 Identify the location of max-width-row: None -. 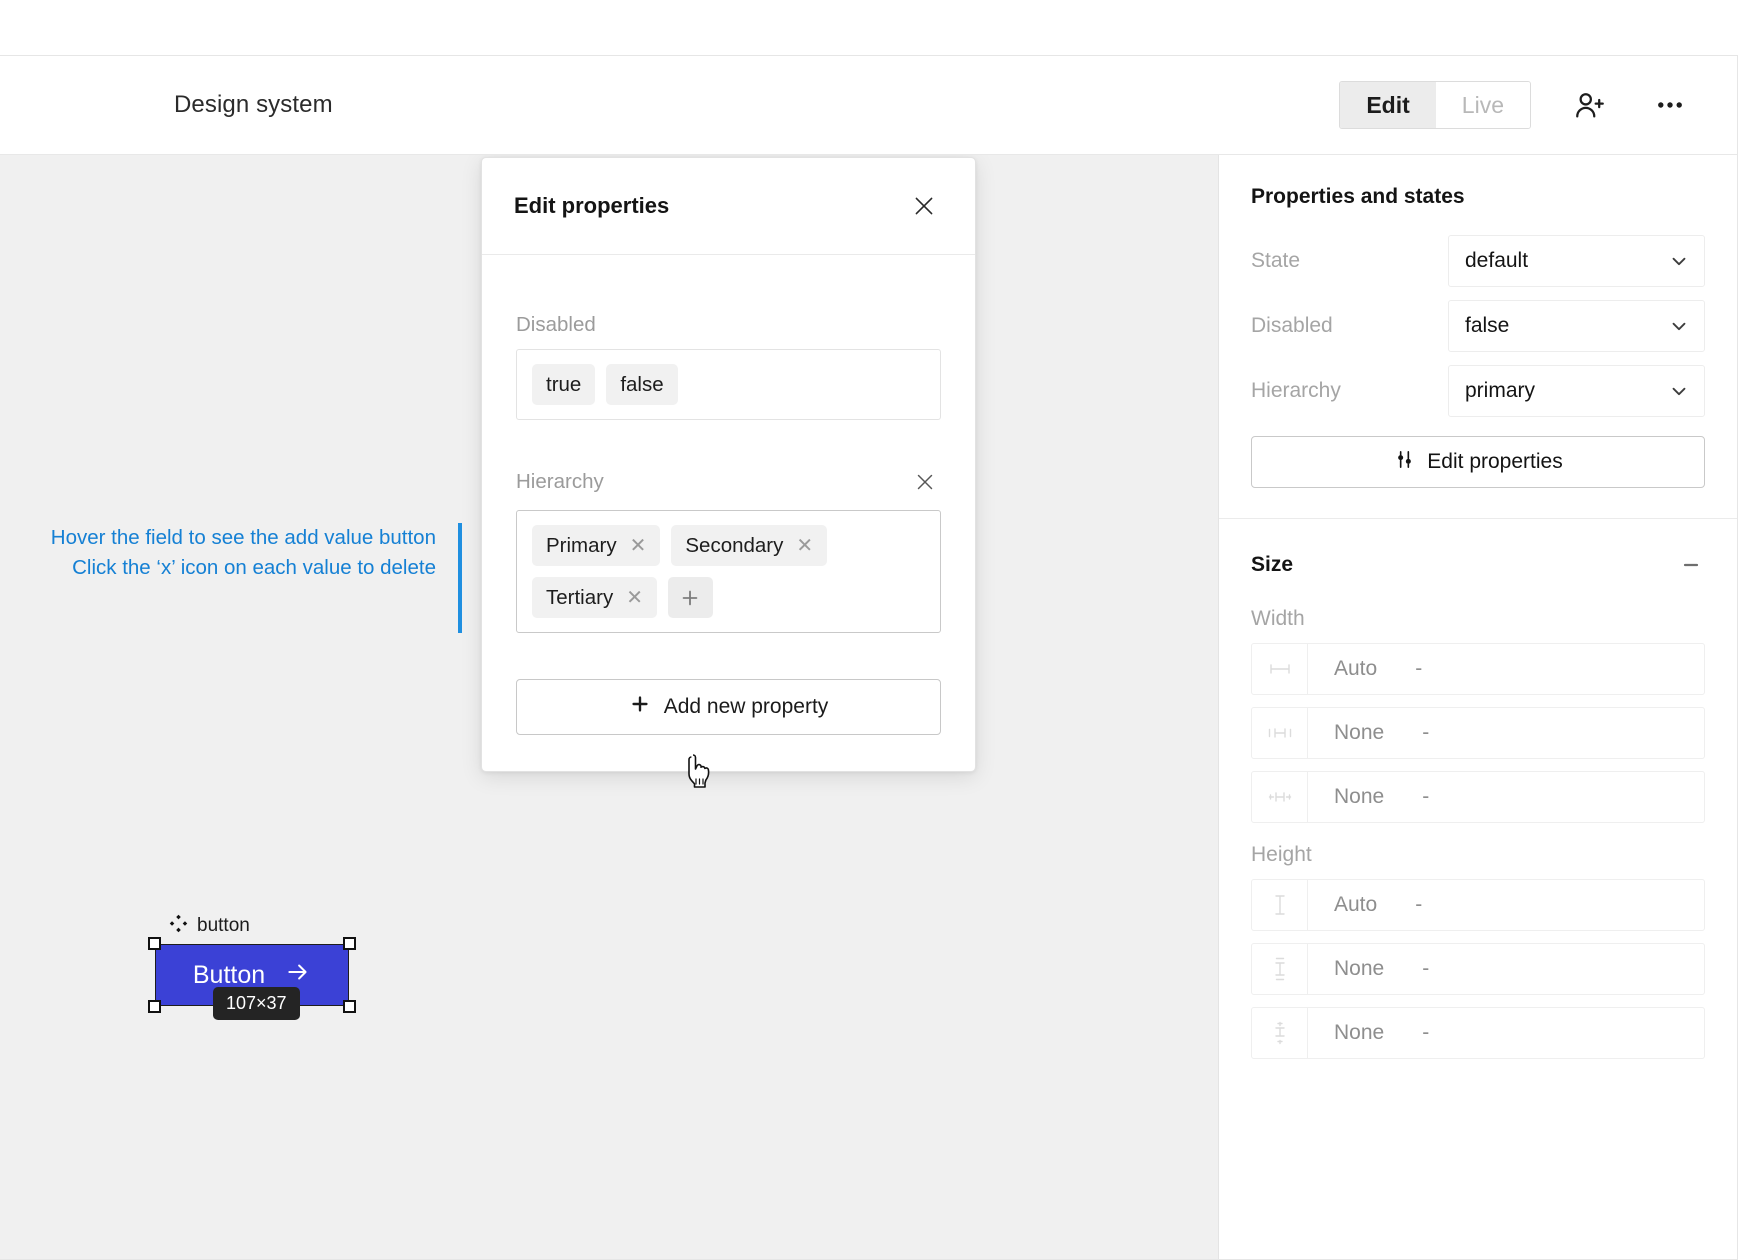
(1478, 797).